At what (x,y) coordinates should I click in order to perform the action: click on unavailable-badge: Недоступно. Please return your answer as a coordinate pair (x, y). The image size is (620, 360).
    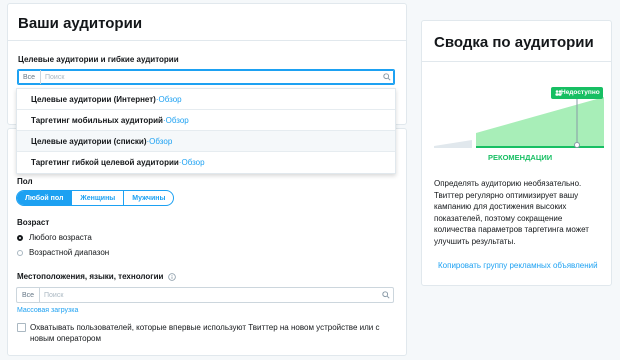
    Looking at the image, I should click on (580, 92).